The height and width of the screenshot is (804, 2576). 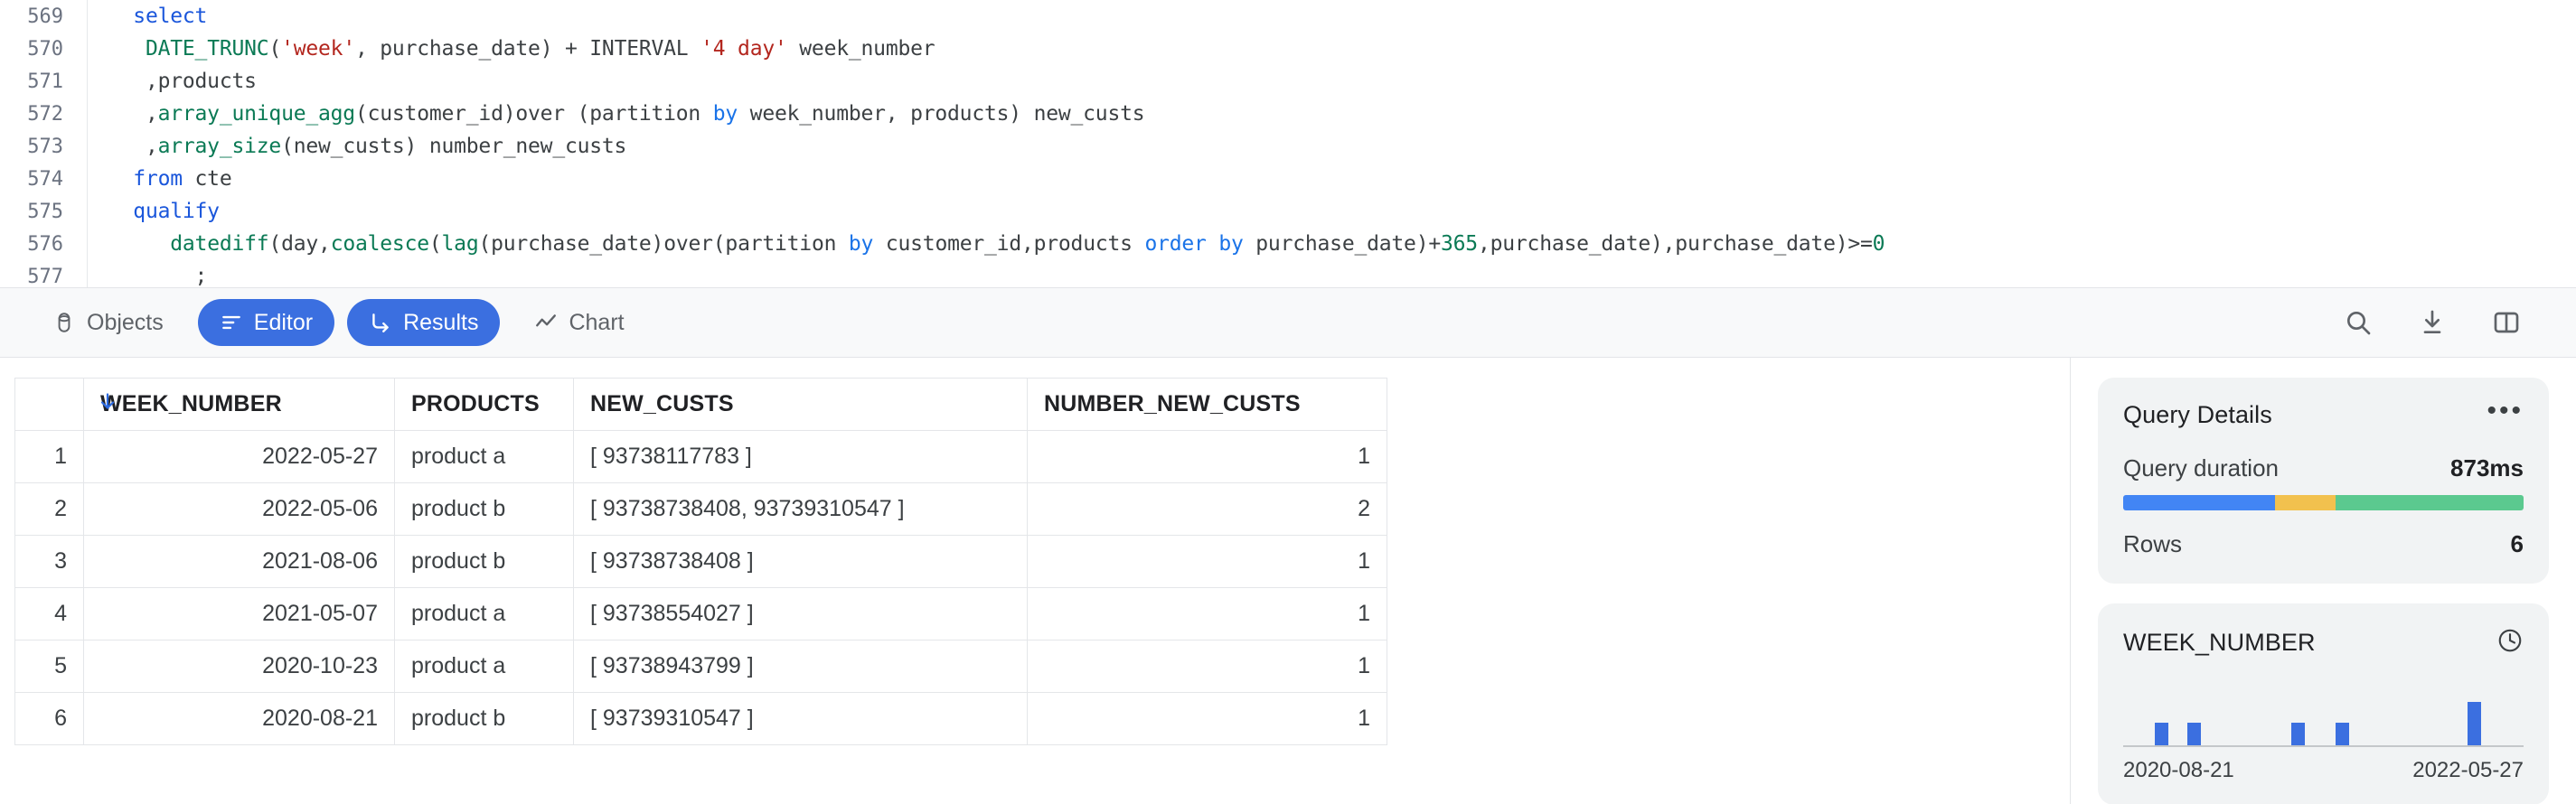 I want to click on row-index: 4, so click(x=49, y=613).